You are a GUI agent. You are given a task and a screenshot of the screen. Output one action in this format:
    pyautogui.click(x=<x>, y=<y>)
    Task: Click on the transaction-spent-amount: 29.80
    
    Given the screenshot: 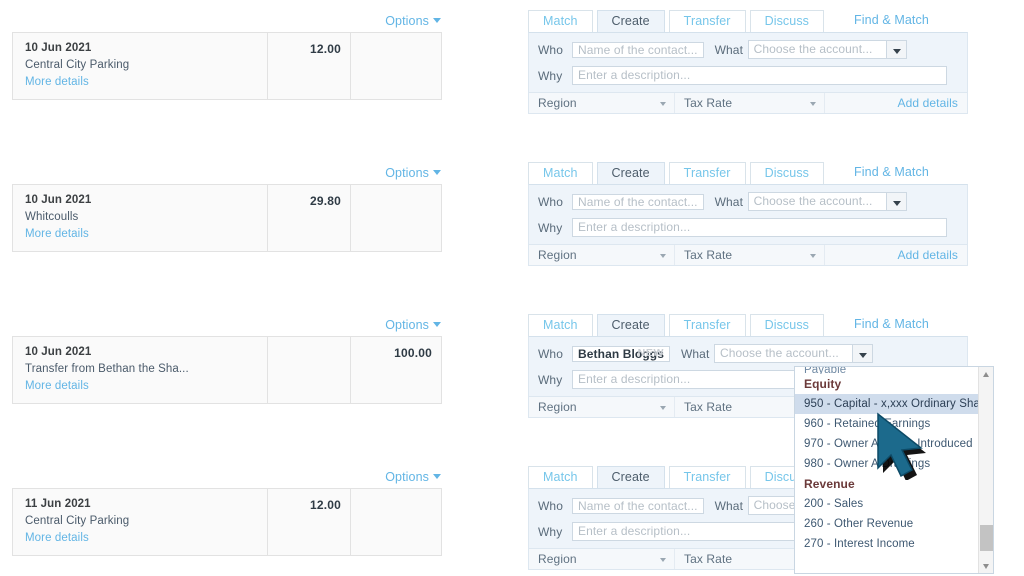 What is the action you would take?
    pyautogui.click(x=325, y=201)
    